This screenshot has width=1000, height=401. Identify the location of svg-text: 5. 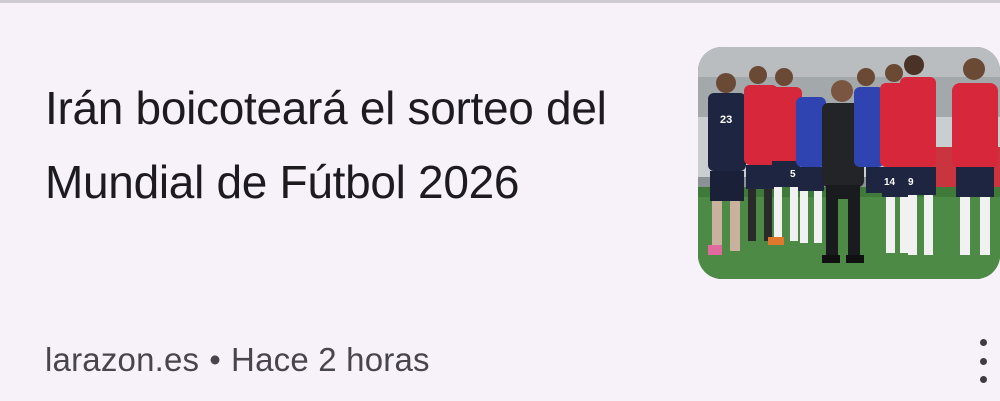
(793, 174).